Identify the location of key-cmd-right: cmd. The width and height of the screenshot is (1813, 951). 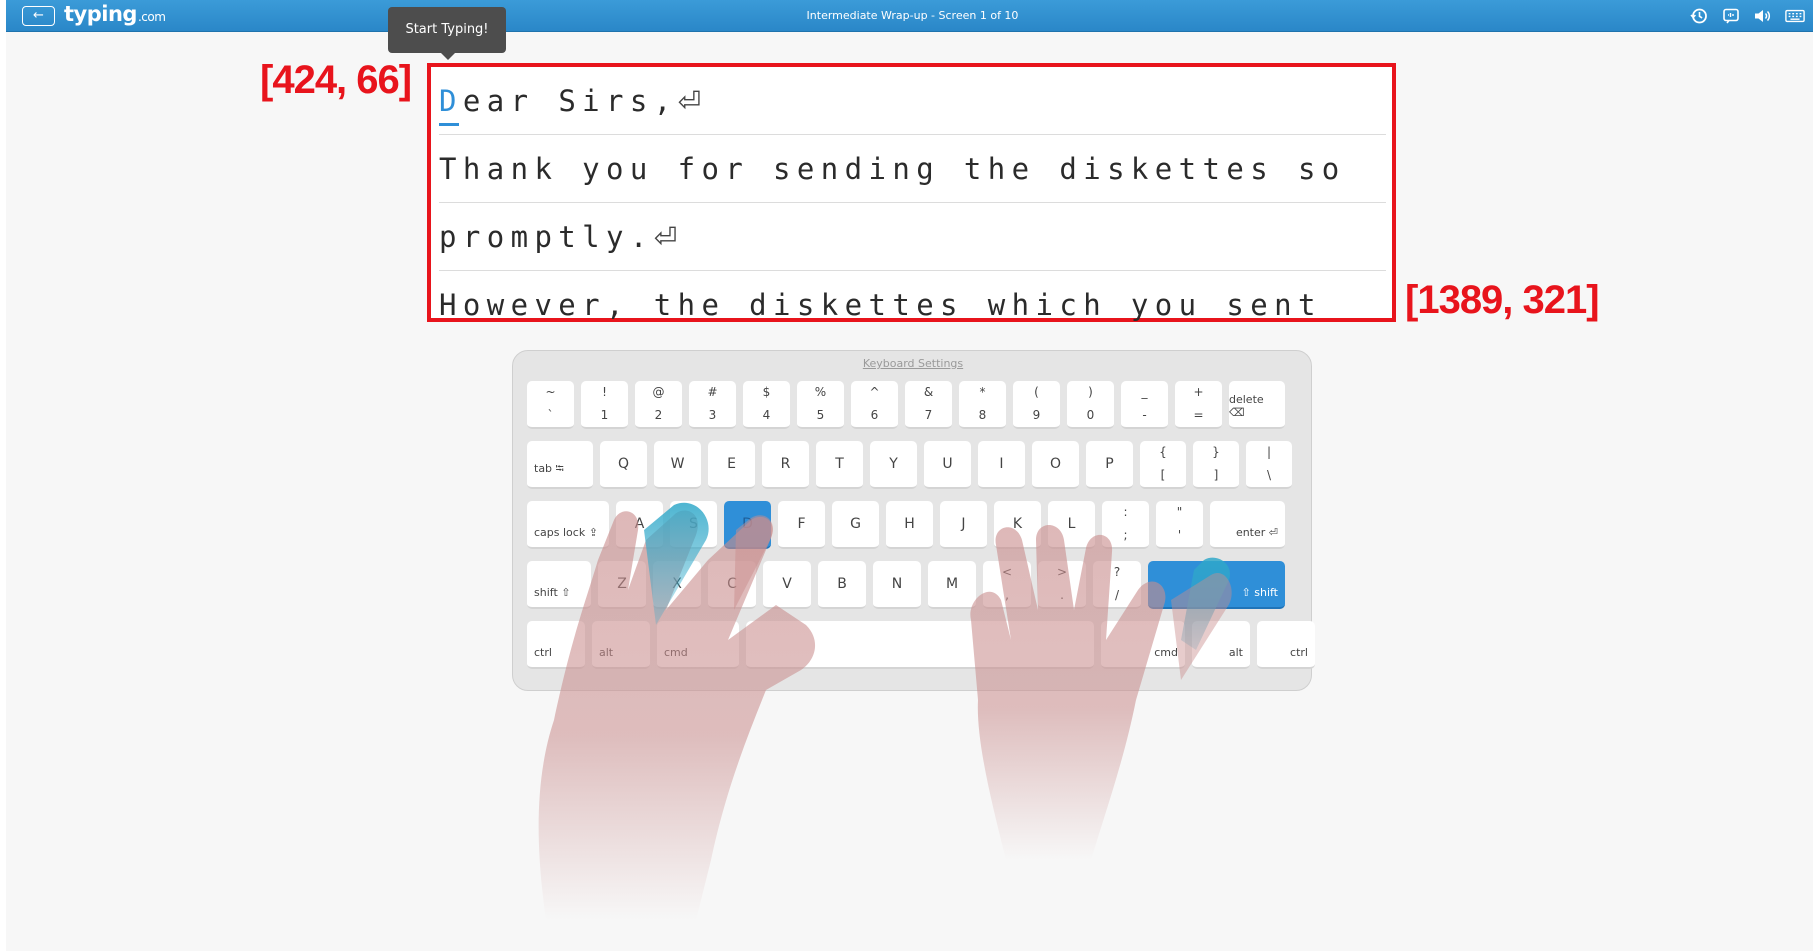
(1143, 645).